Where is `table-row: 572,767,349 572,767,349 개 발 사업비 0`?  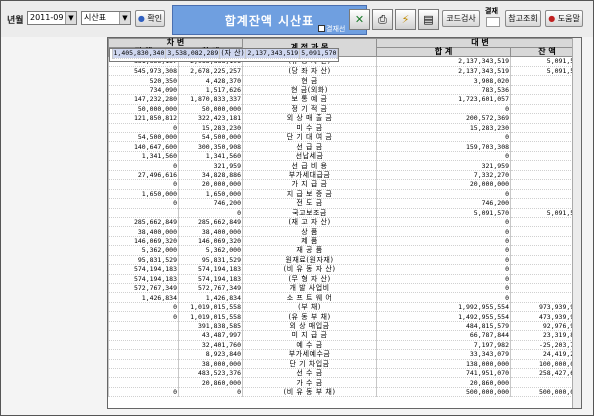
table-row: 572,767,349 572,767,349 개 발 사업비 0 is located at coordinates (344, 288).